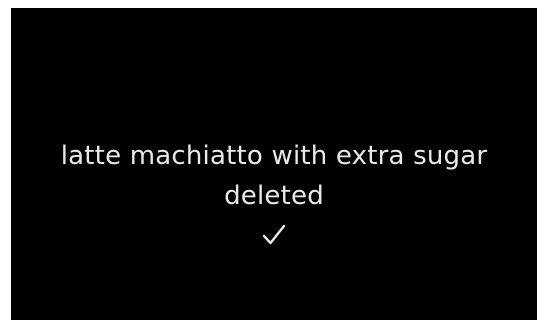 This screenshot has height=331, width=548. What do you see at coordinates (274, 235) in the screenshot?
I see `checkmark-icon` at bounding box center [274, 235].